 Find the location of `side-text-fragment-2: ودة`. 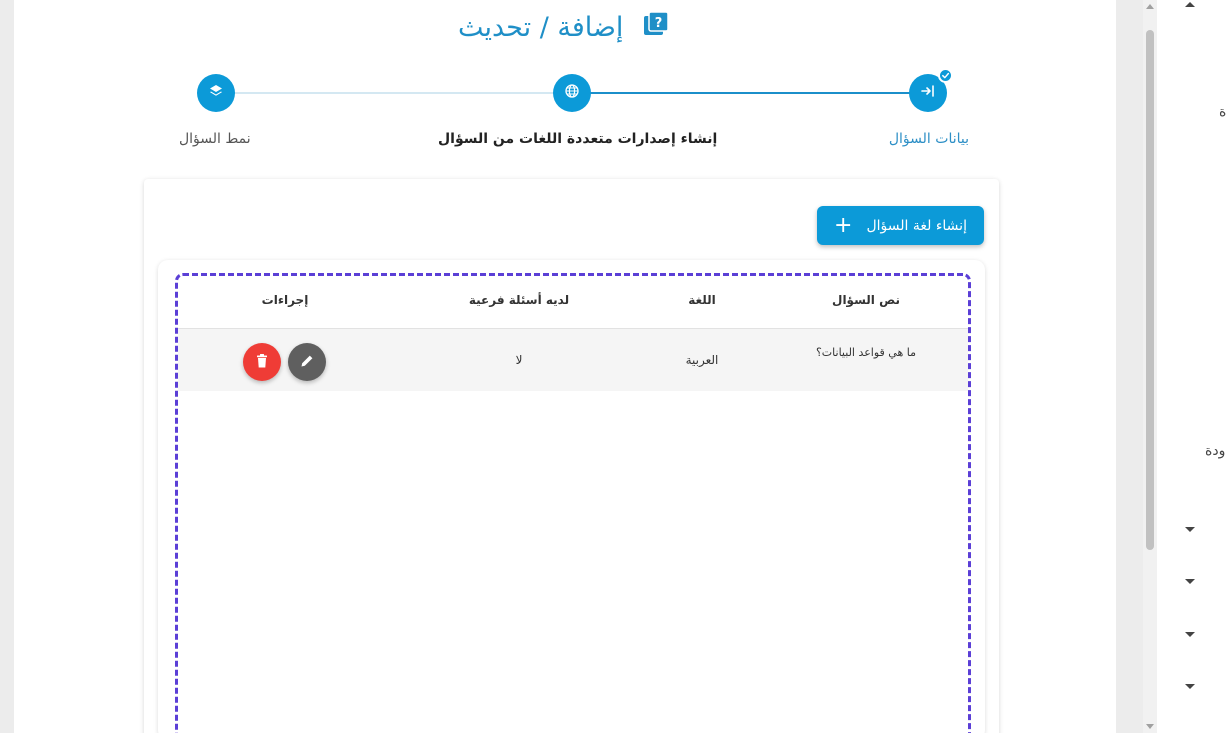

side-text-fragment-2: ودة is located at coordinates (1215, 451).